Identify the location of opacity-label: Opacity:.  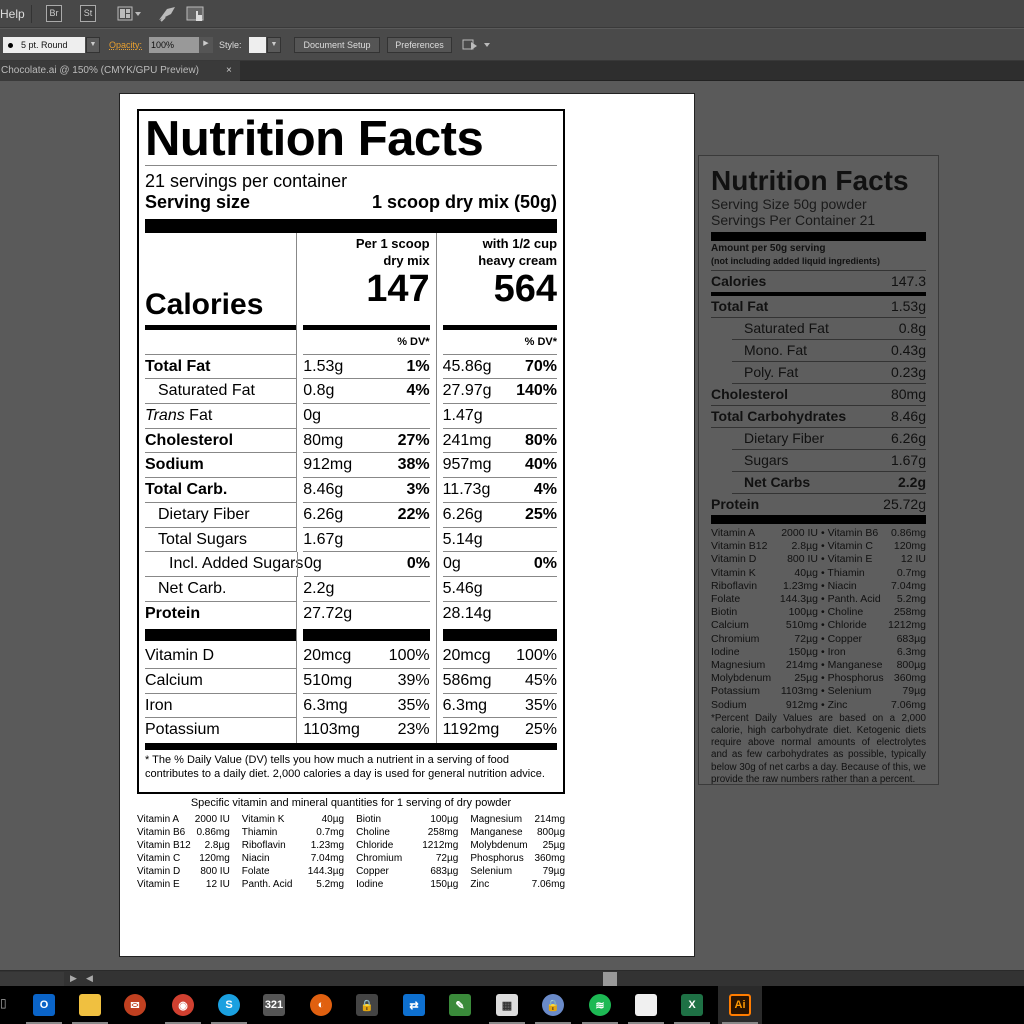
(125, 45).